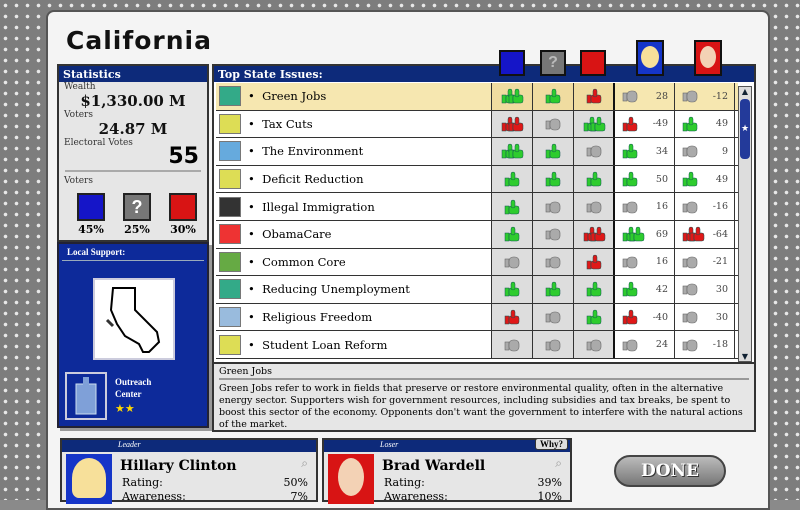 The width and height of the screenshot is (800, 510). What do you see at coordinates (447, 446) in the screenshot?
I see `loser-tag: Loser` at bounding box center [447, 446].